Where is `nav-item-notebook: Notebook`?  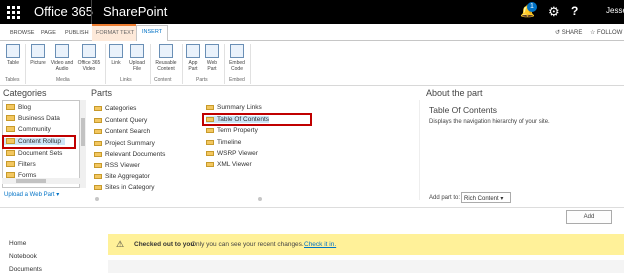 nav-item-notebook: Notebook is located at coordinates (23, 256).